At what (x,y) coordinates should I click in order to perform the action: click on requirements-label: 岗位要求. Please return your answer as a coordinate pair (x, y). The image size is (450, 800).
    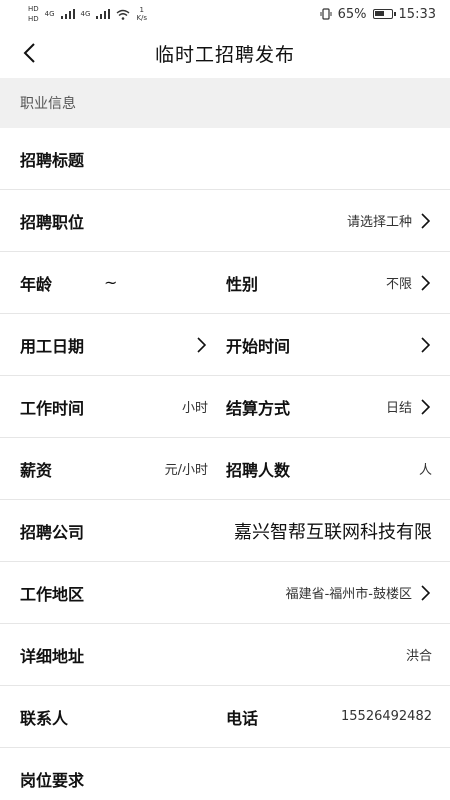
    Looking at the image, I should click on (52, 780).